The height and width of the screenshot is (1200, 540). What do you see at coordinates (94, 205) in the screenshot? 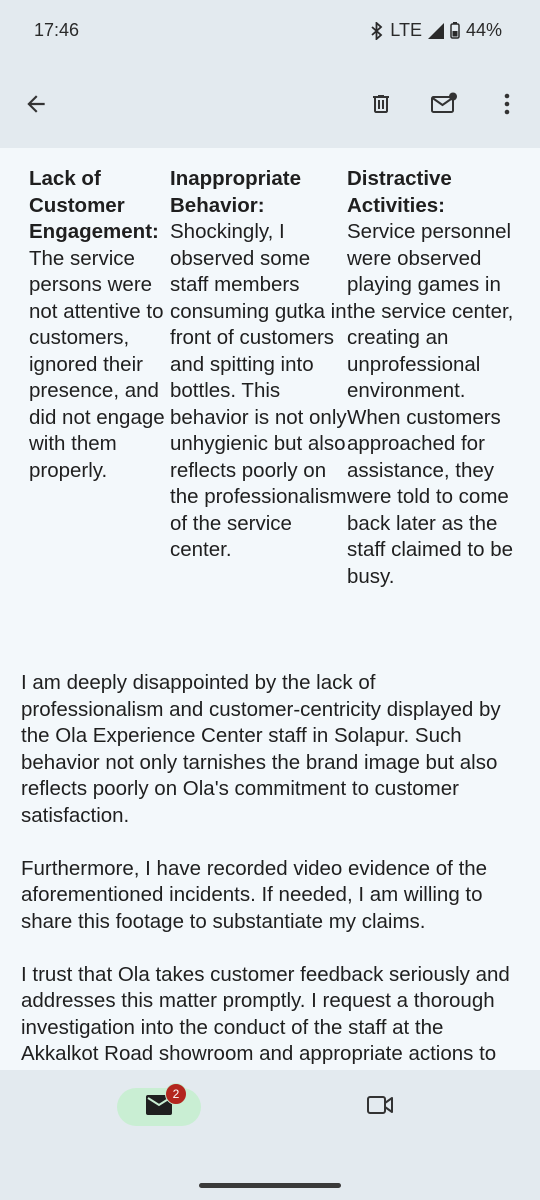
I see `issue-title: Lack of Customer Engagement:` at bounding box center [94, 205].